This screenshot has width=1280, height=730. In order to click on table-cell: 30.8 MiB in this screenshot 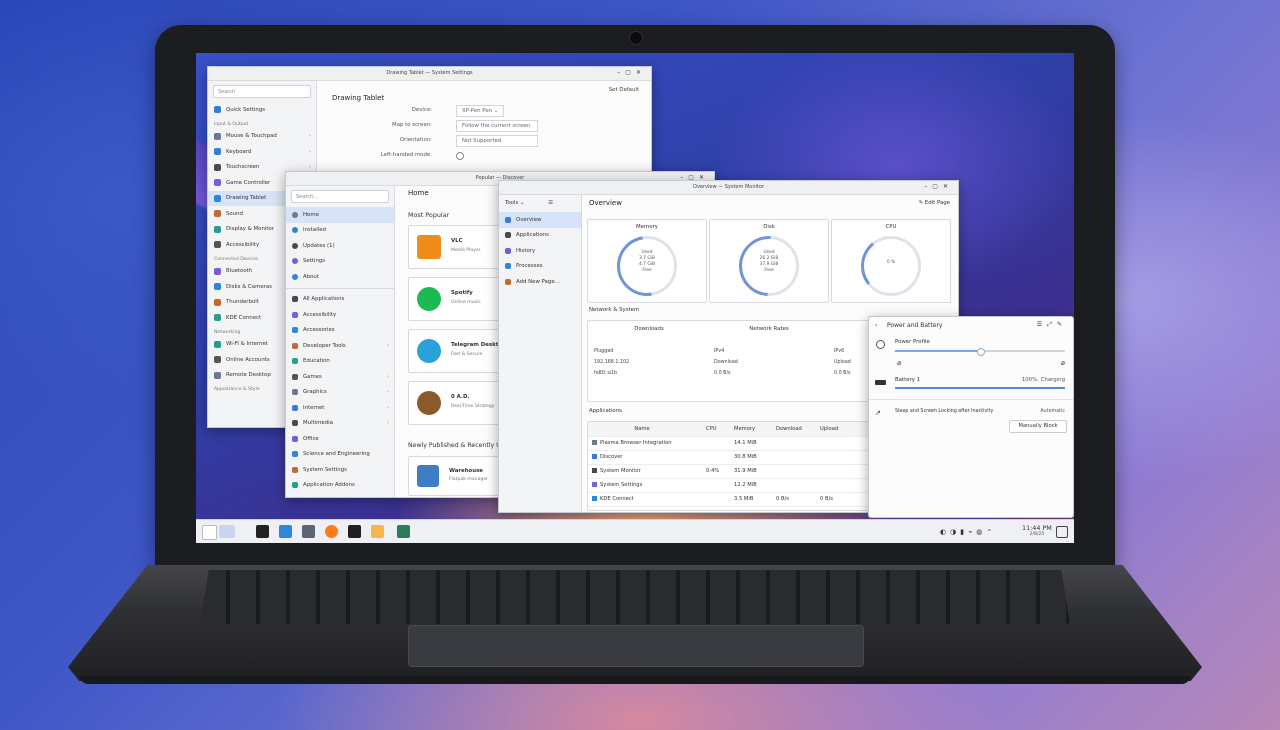, I will do `click(745, 457)`.